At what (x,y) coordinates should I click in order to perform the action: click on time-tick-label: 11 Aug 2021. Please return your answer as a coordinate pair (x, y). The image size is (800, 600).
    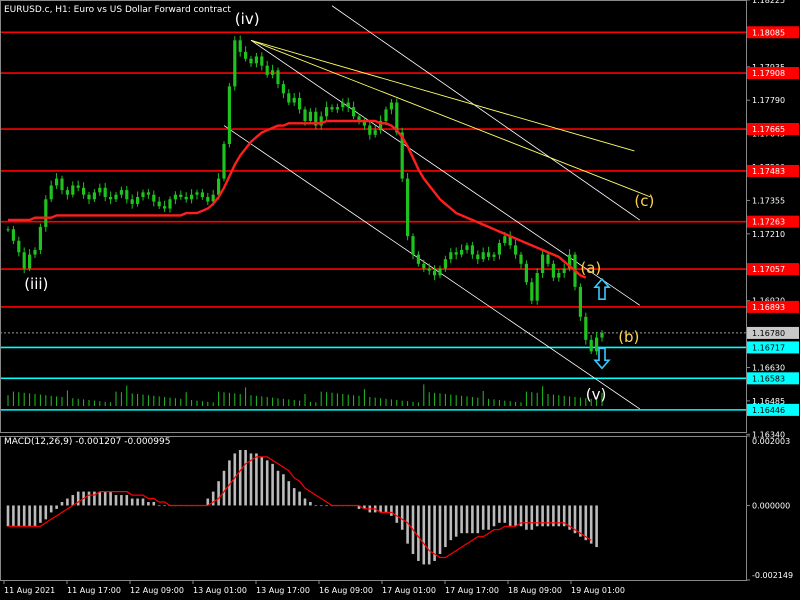
    Looking at the image, I should click on (29, 590).